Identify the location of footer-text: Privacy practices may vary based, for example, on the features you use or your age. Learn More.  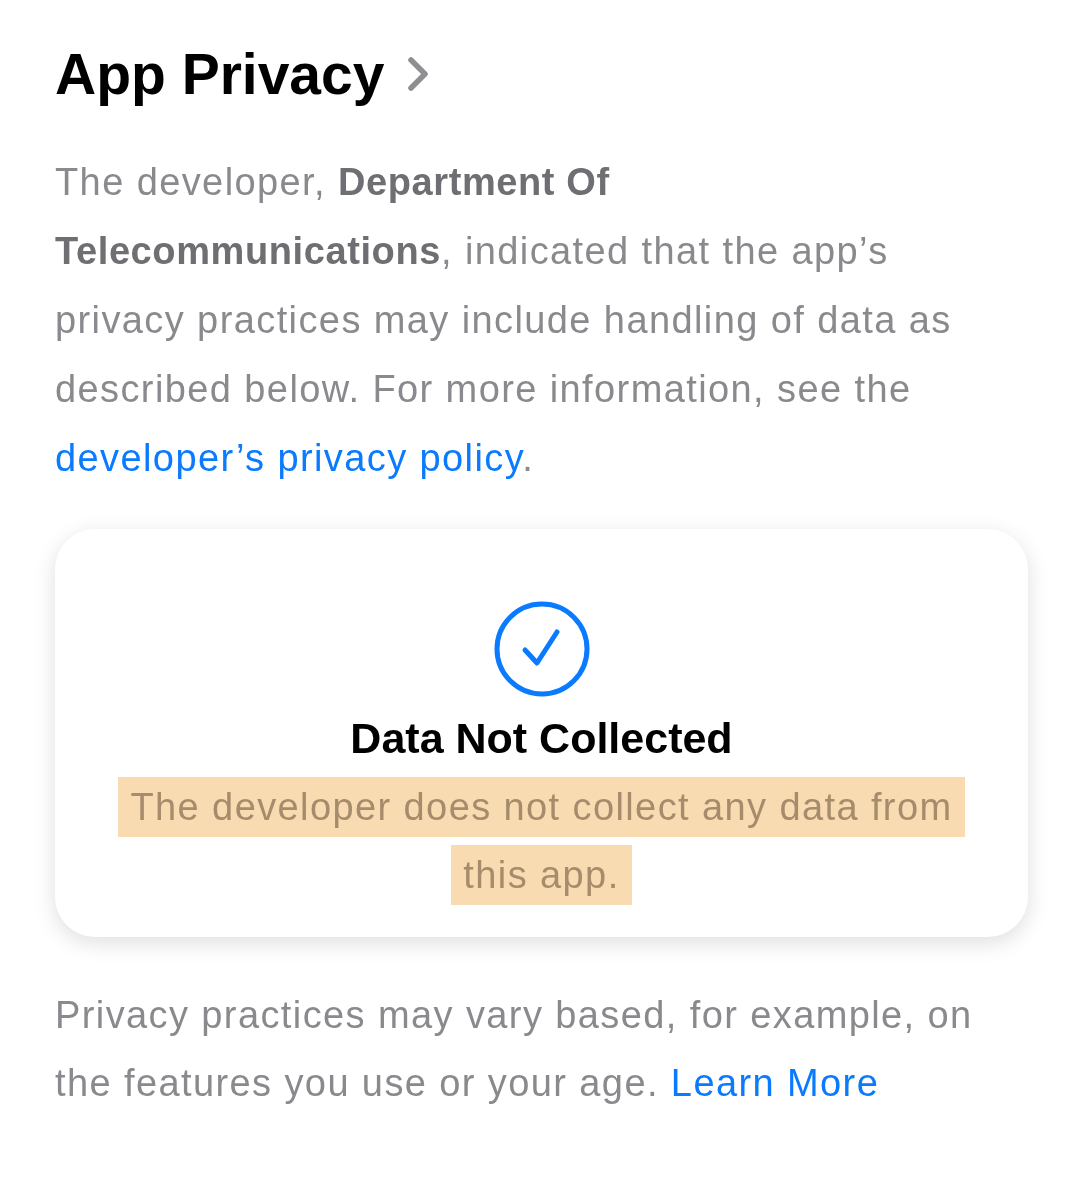
(514, 1049).